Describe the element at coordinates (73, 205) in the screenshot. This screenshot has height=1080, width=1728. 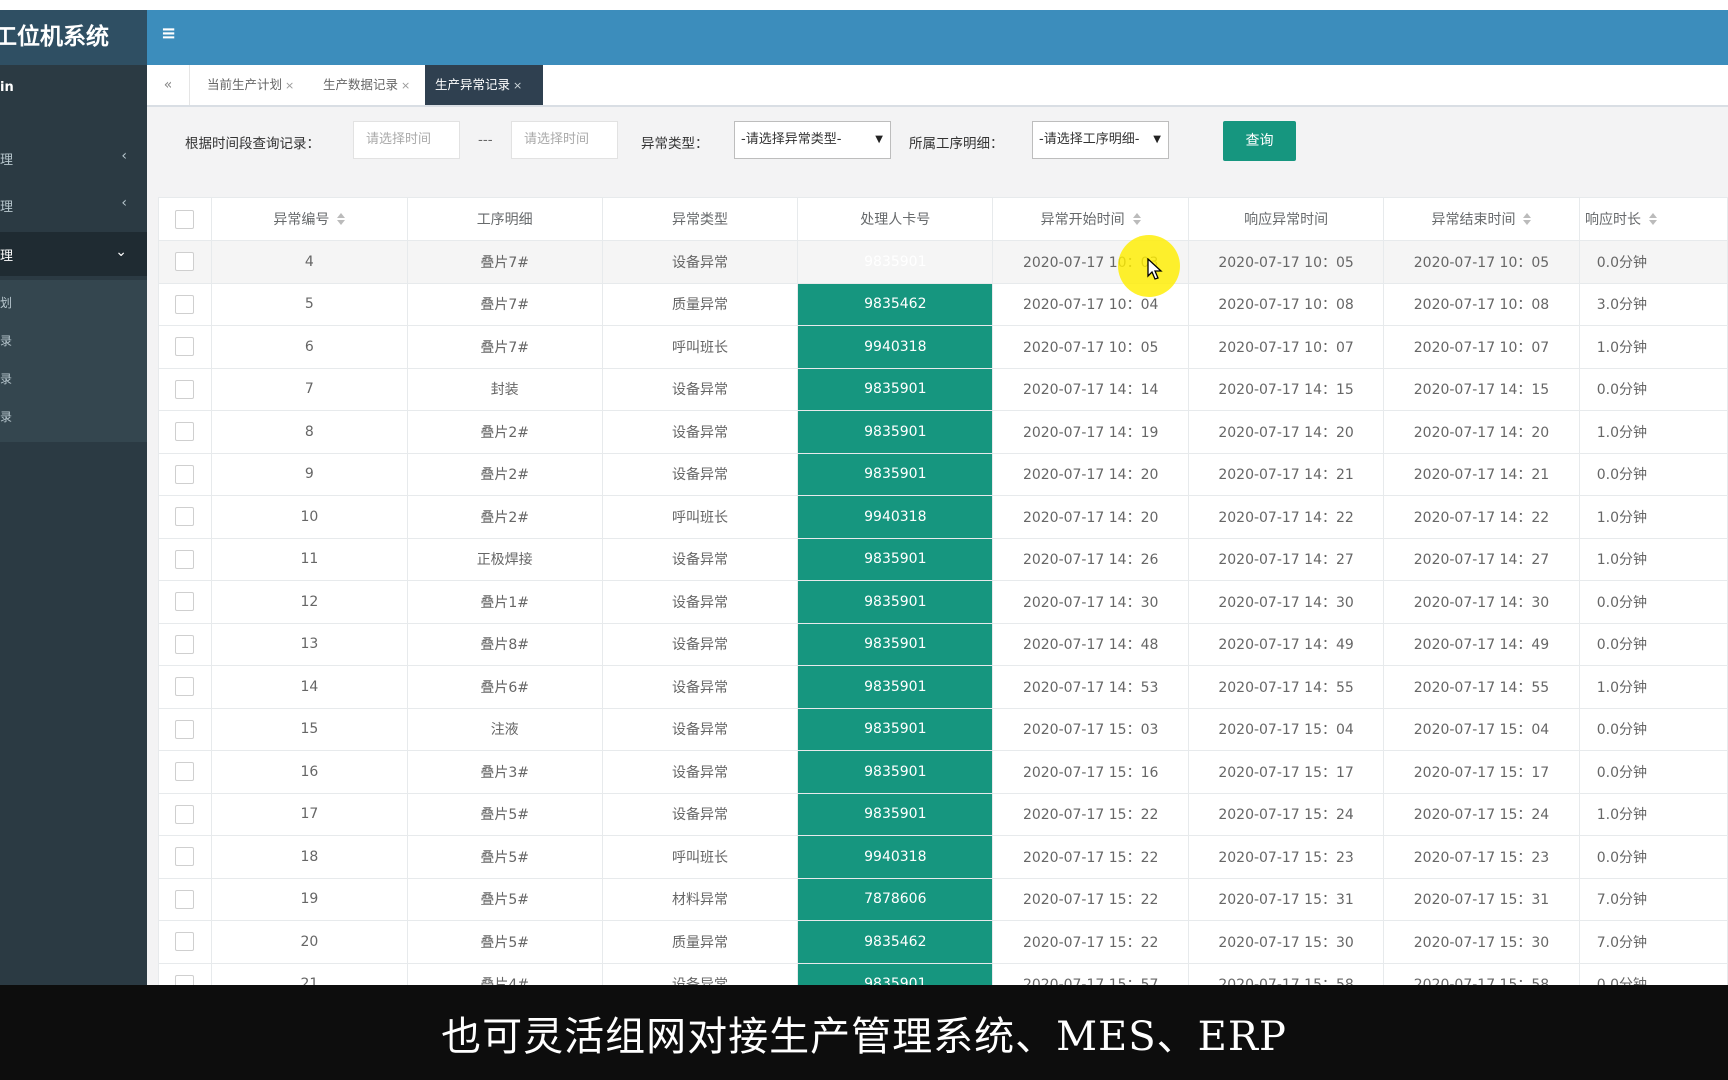
I see `sidebar-group-2: 理 ‹` at that location.